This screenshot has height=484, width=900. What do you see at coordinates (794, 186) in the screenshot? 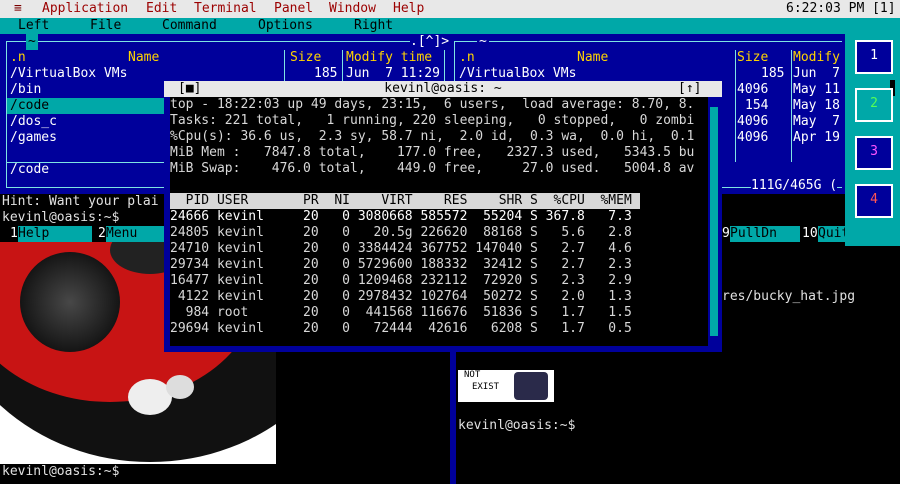
I see `disk-usage: 111G/465G (` at bounding box center [794, 186].